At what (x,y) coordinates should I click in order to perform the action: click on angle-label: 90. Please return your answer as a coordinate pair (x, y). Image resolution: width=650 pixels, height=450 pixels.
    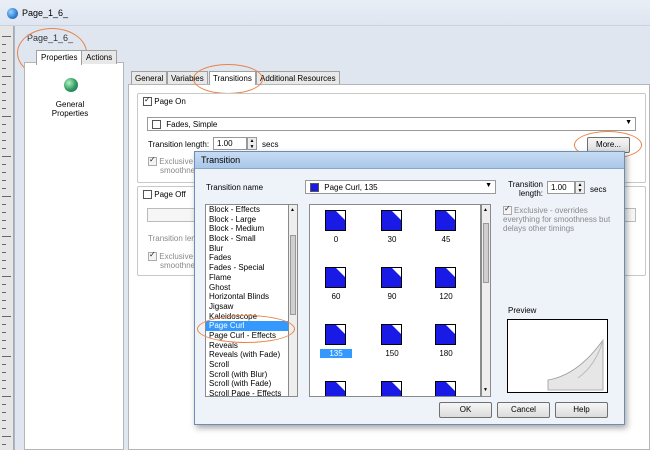
    Looking at the image, I should click on (392, 296).